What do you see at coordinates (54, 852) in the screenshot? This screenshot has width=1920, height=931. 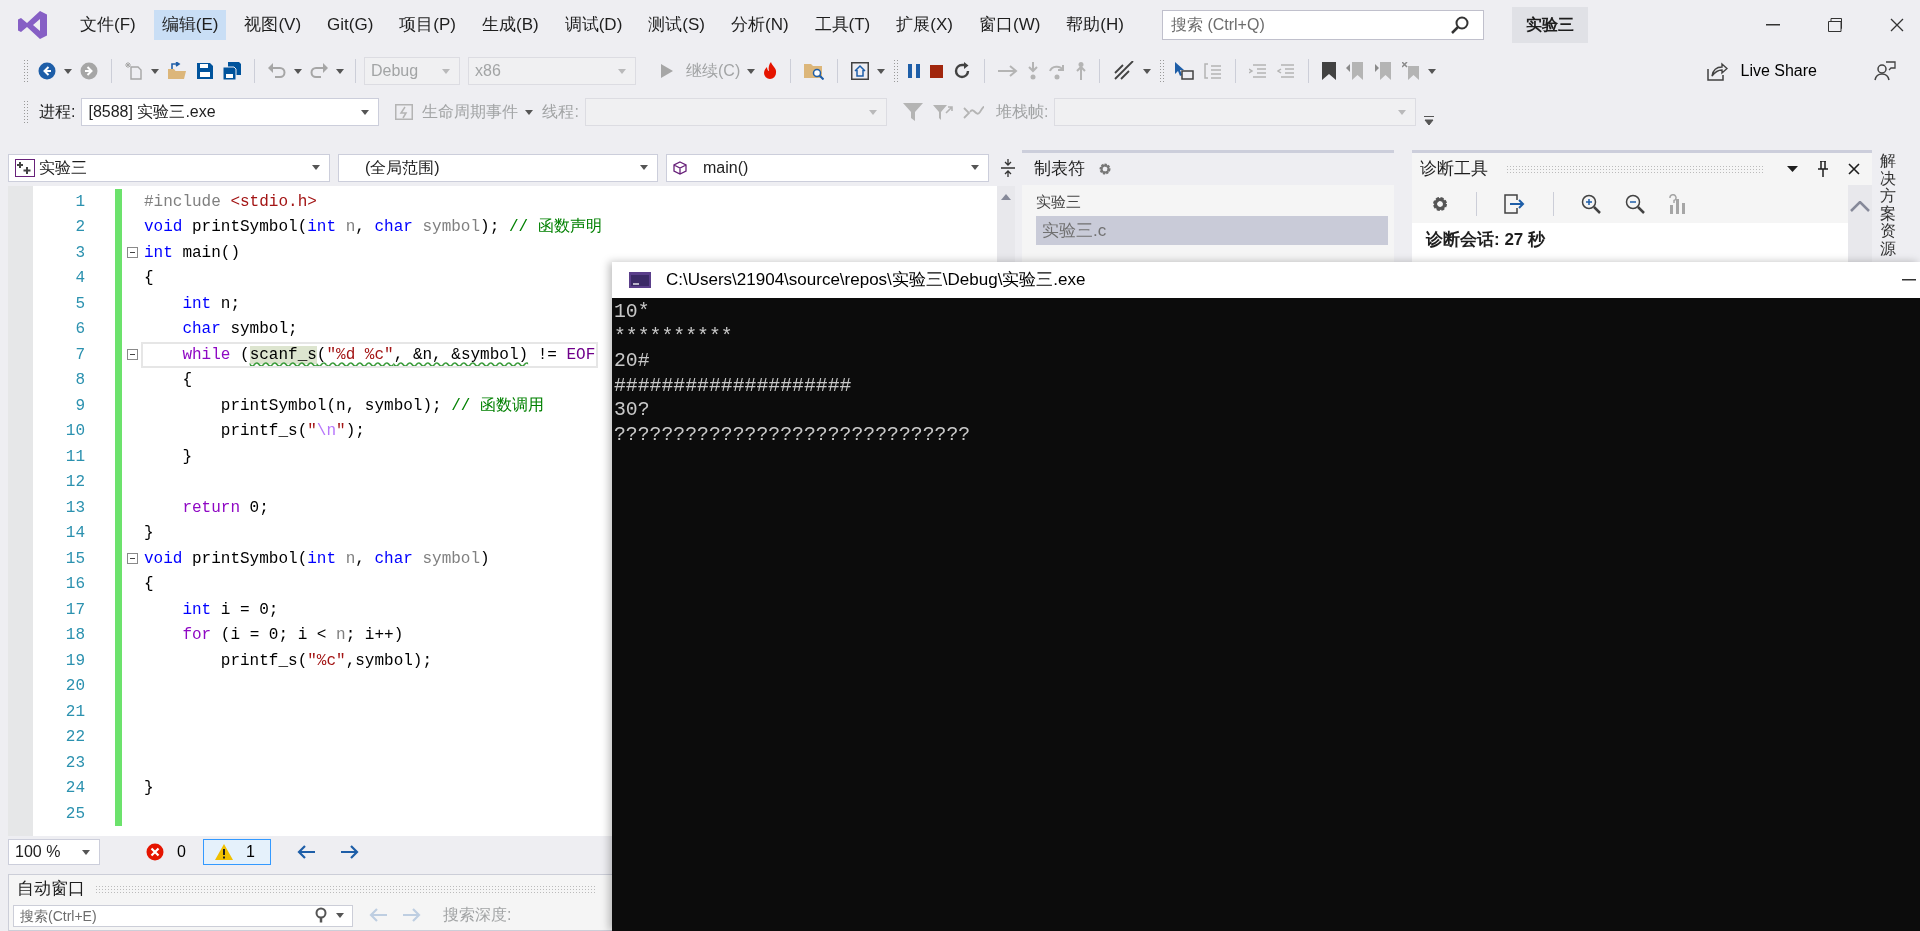 I see `zoom-dropdown: 100 %` at bounding box center [54, 852].